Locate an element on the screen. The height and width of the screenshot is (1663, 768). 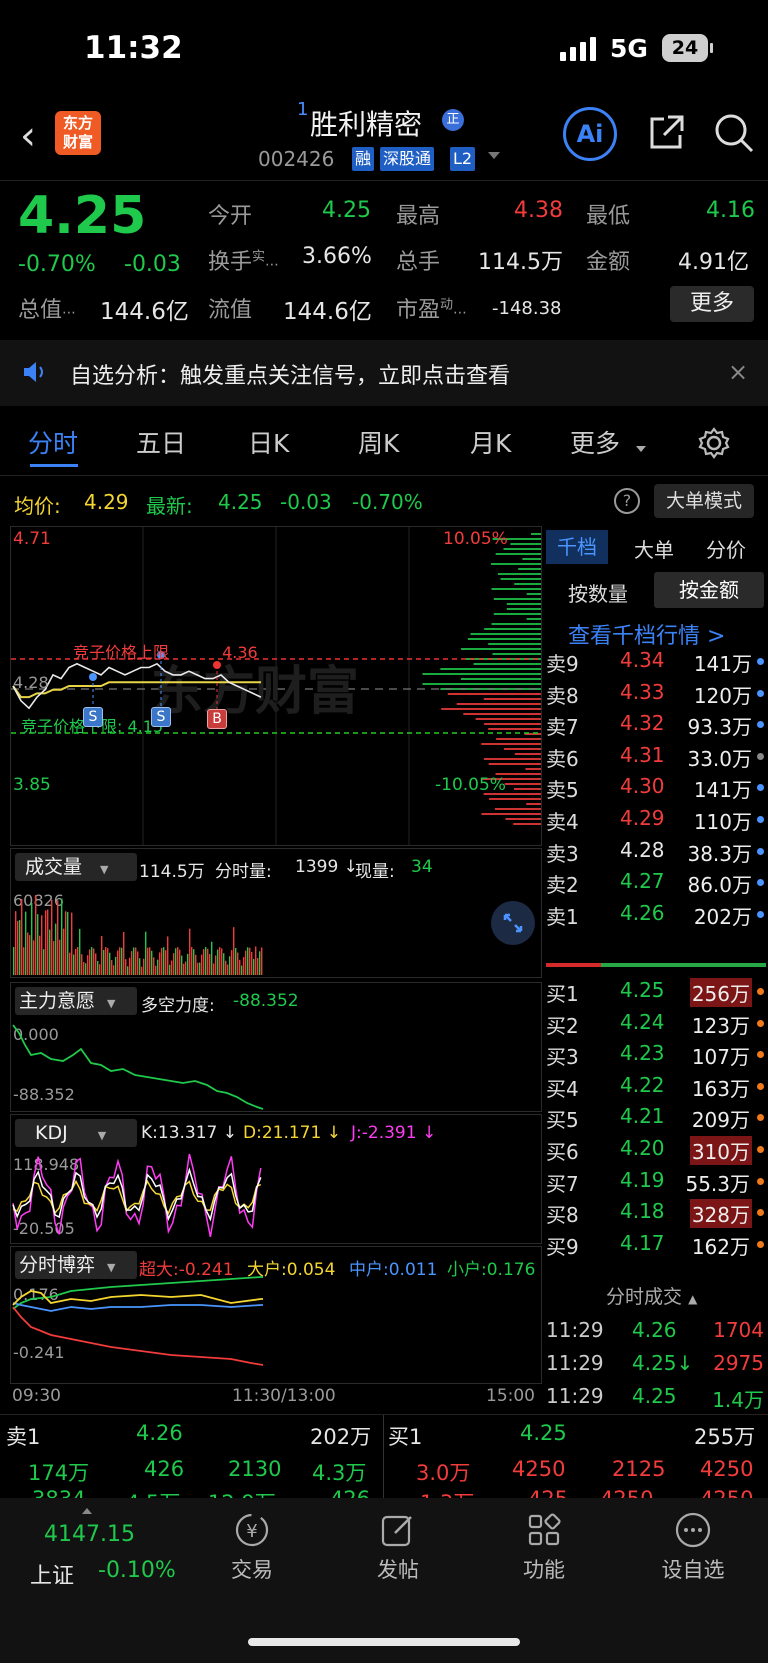
index-name: 上证 is located at coordinates (52, 1574).